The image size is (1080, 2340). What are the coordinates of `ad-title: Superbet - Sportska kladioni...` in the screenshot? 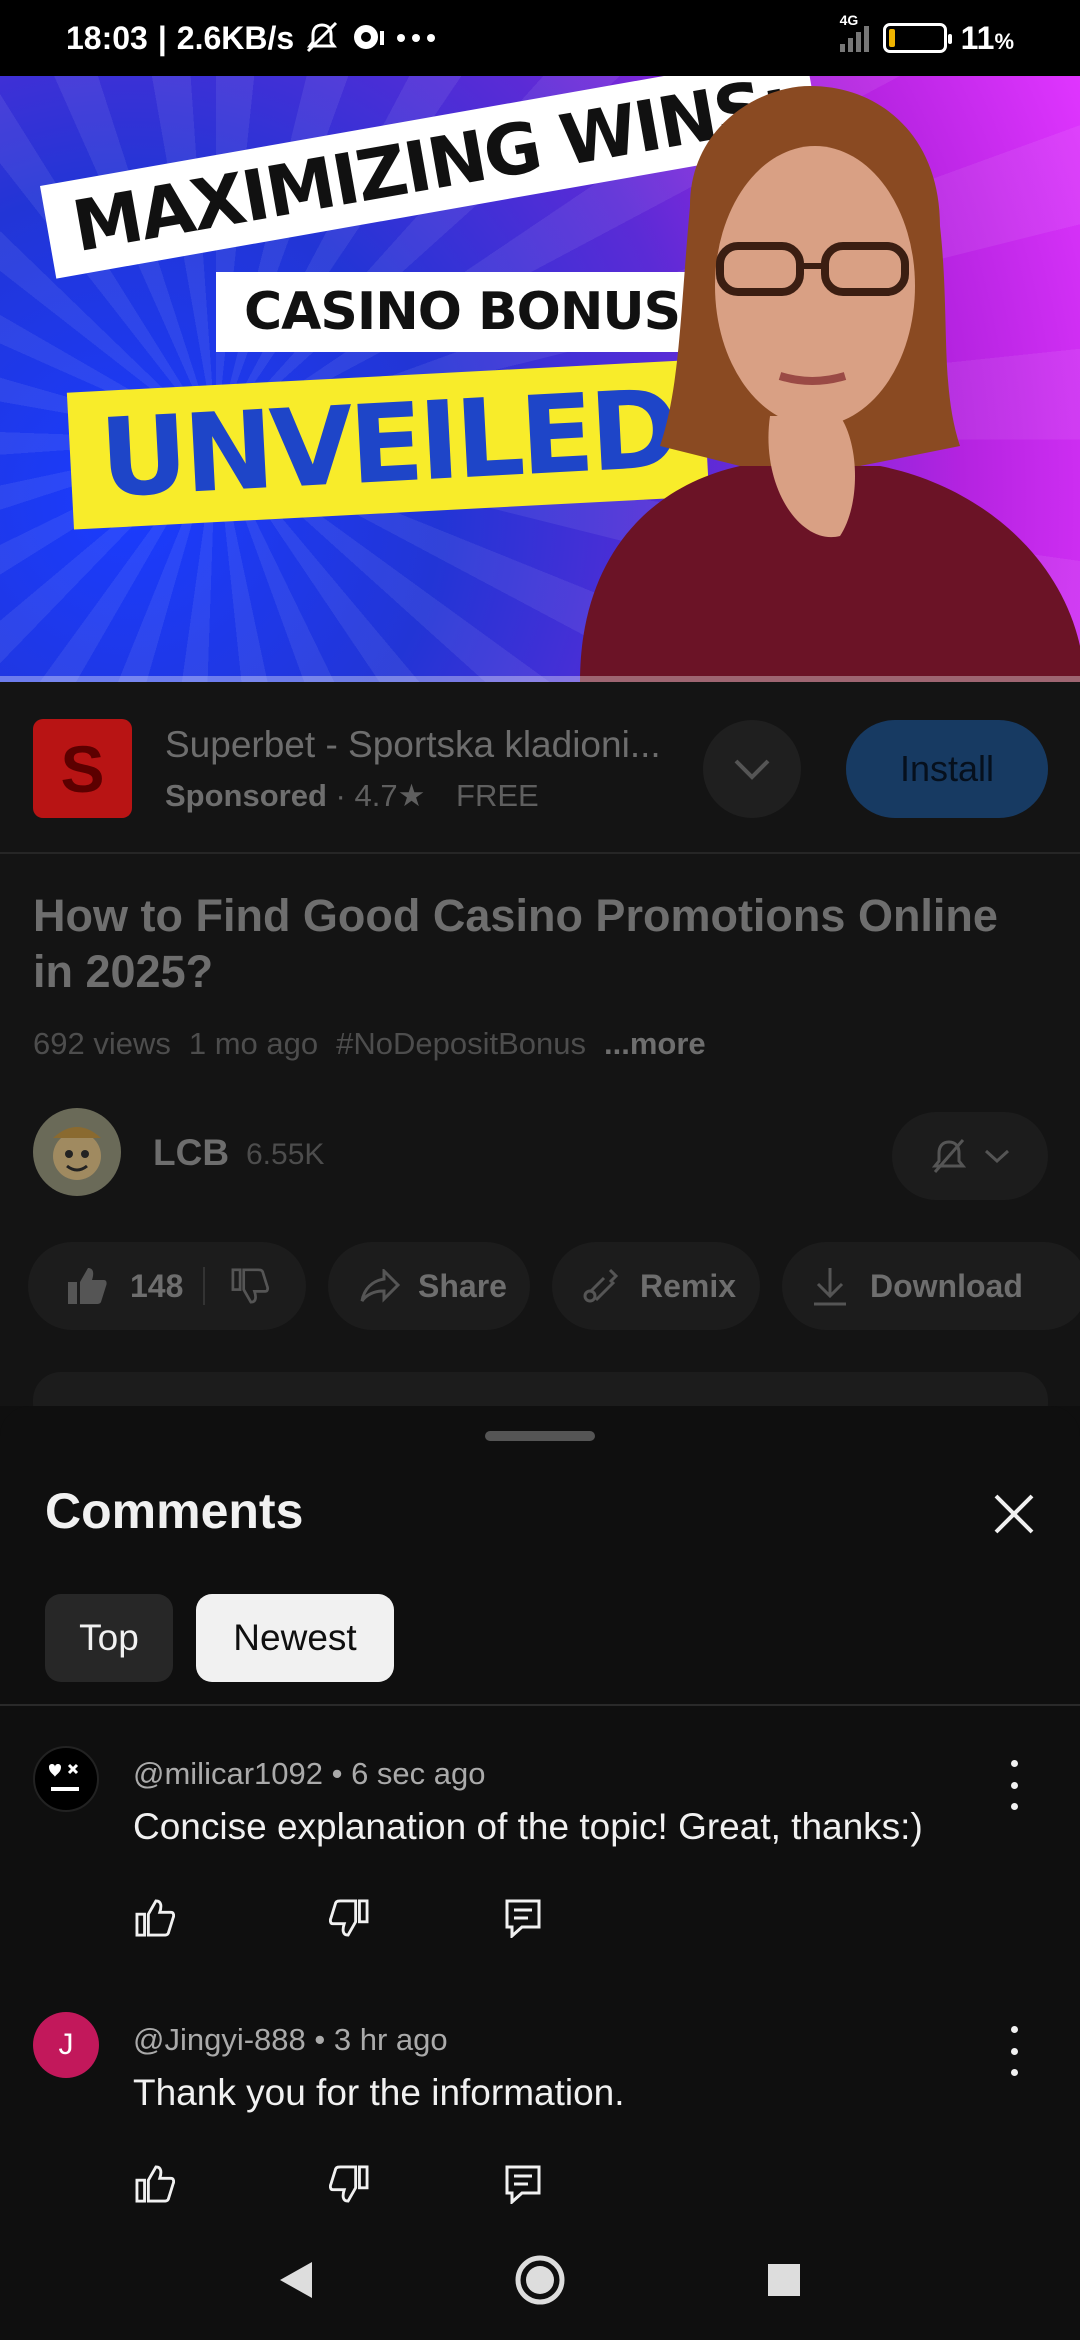 It's located at (413, 745).